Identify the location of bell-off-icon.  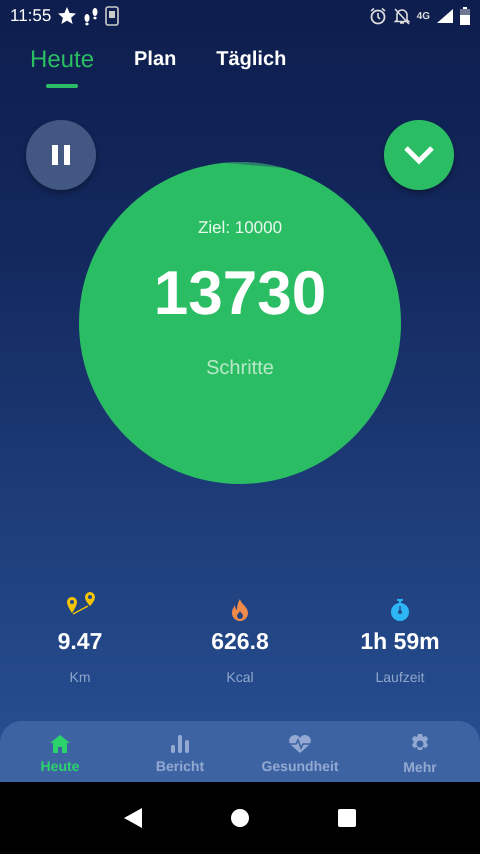
(401, 16).